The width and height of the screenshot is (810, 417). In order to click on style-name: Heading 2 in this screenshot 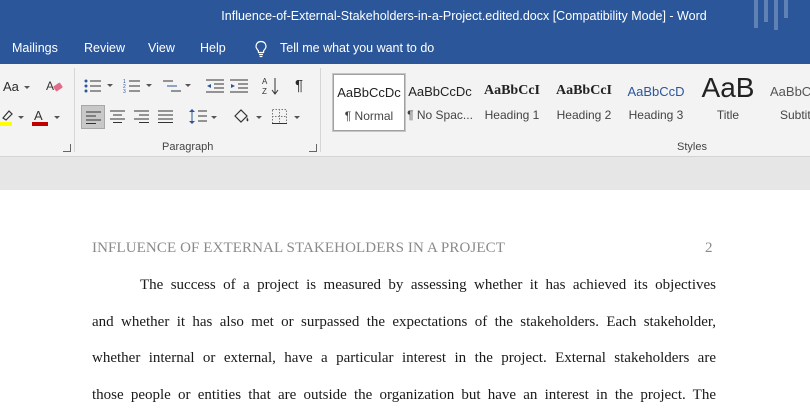, I will do `click(584, 115)`.